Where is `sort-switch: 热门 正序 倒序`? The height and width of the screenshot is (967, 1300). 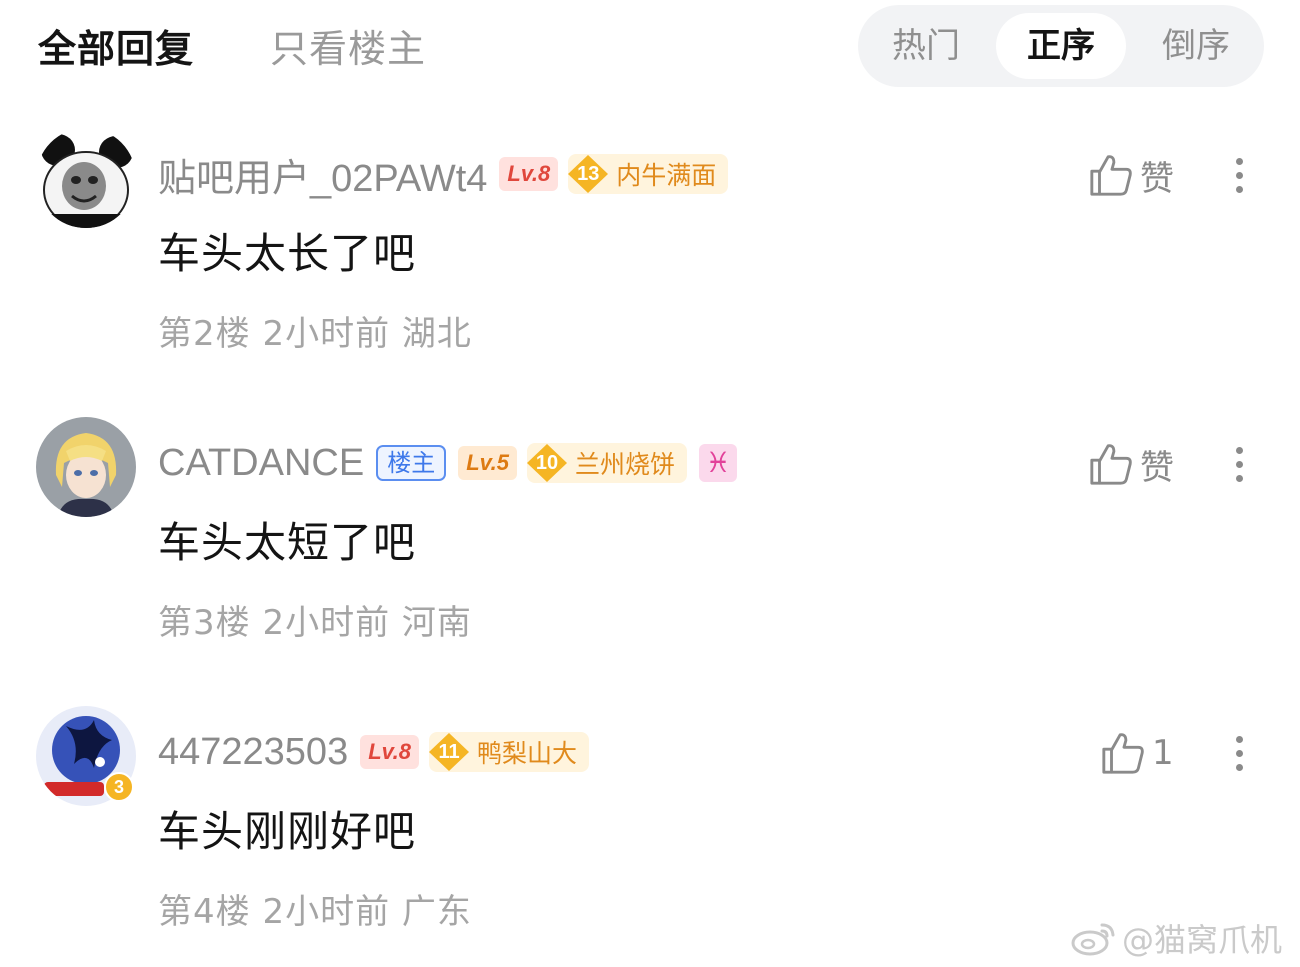
sort-switch: 热门 正序 倒序 is located at coordinates (1061, 46).